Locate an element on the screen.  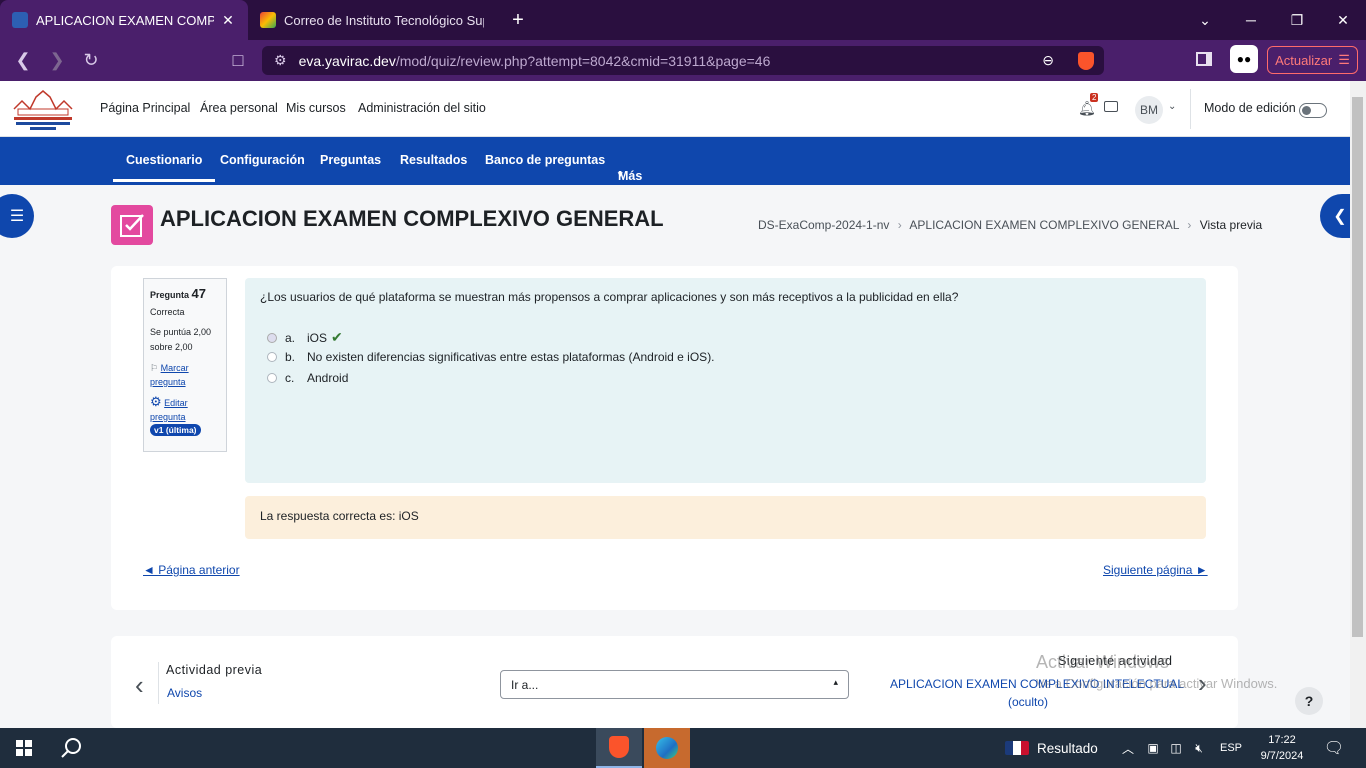
search-icon is located at coordinates (72, 748).